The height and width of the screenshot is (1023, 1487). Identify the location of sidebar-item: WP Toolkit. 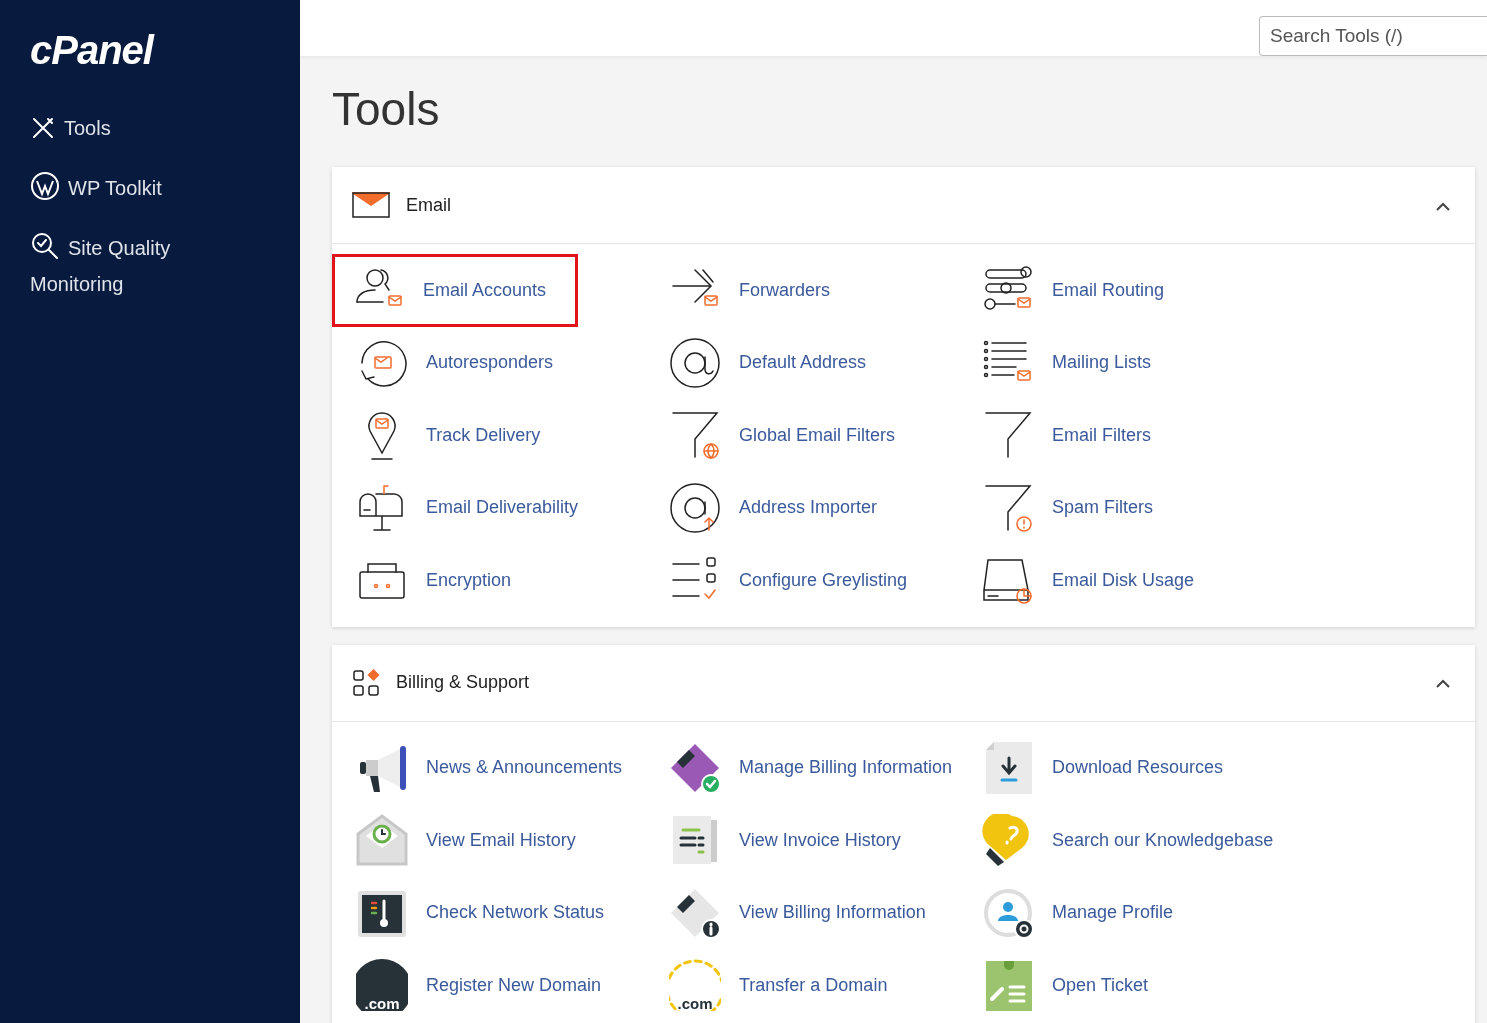
(125, 188).